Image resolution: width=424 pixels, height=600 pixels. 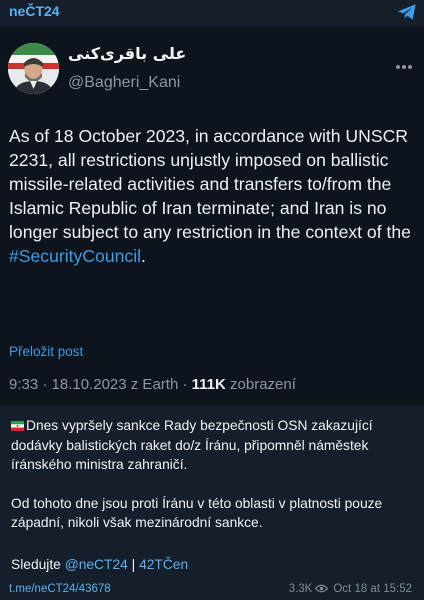 I want to click on message-views: 3.3K, so click(x=300, y=589).